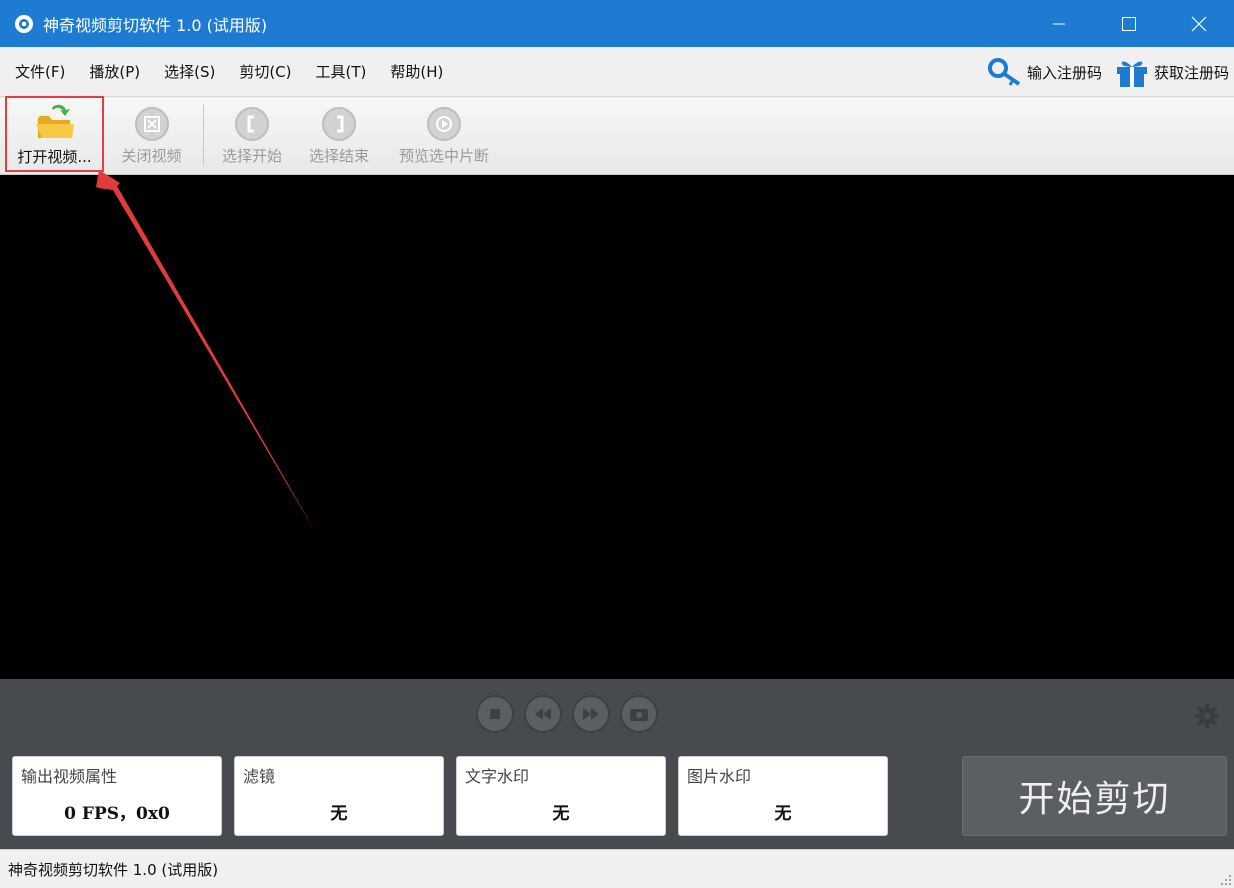  What do you see at coordinates (338, 156) in the screenshot?
I see `select-end-label: 选择结束` at bounding box center [338, 156].